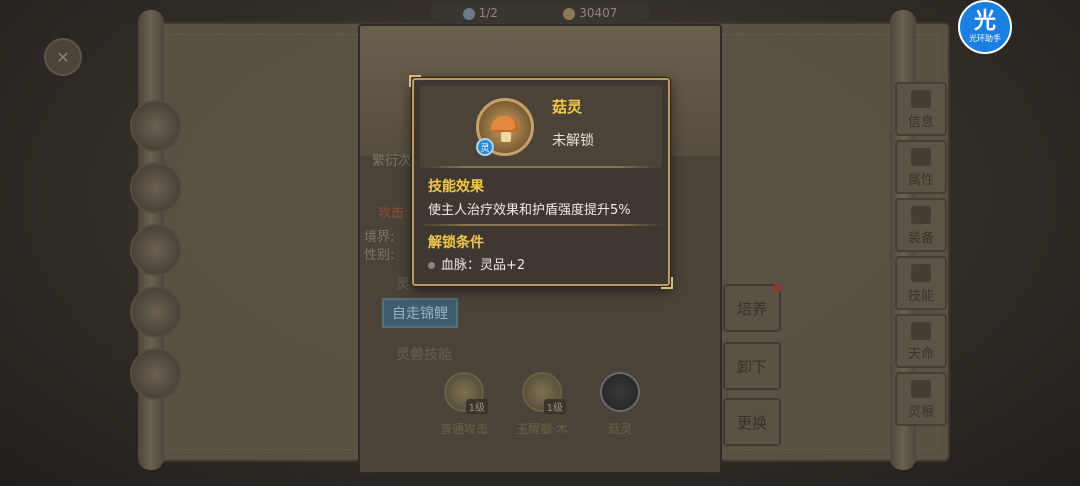 The image size is (1080, 486). I want to click on tab-label: 天命, so click(920, 354).